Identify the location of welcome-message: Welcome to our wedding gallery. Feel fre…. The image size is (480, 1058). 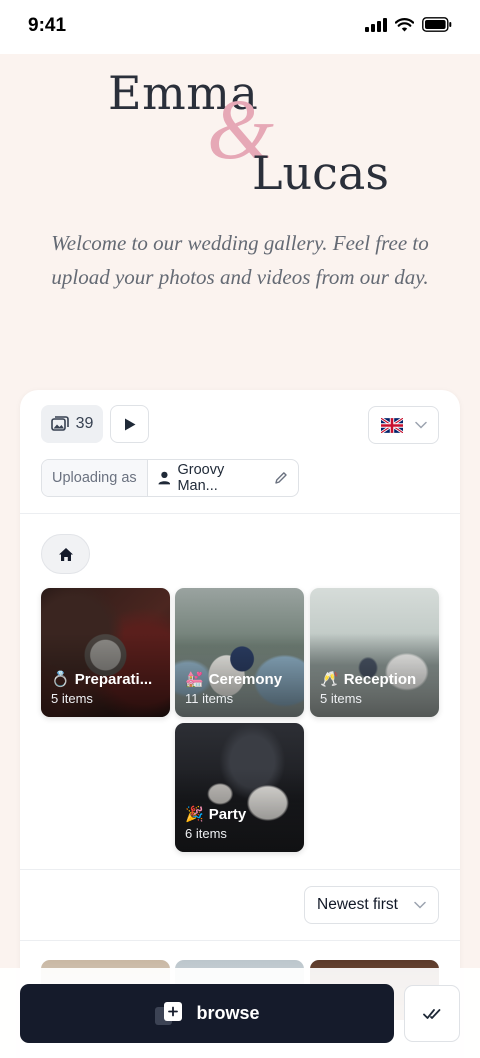
(240, 260).